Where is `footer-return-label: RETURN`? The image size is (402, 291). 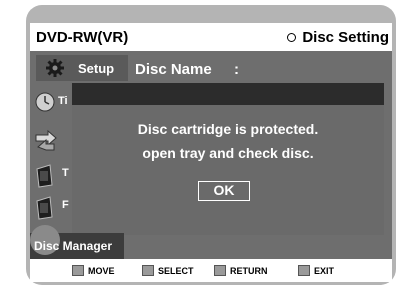 footer-return-label: RETURN is located at coordinates (249, 270).